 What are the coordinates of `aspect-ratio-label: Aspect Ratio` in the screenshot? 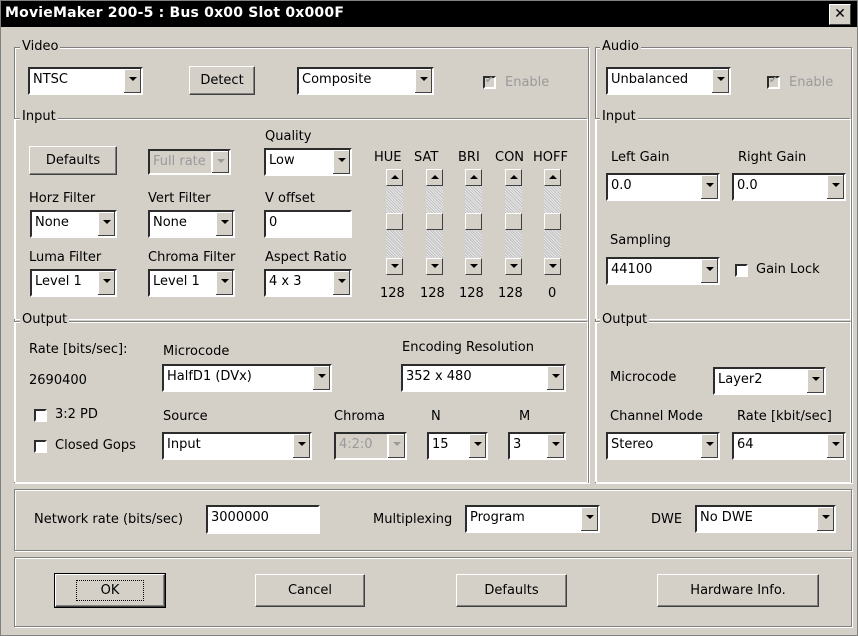 It's located at (306, 257).